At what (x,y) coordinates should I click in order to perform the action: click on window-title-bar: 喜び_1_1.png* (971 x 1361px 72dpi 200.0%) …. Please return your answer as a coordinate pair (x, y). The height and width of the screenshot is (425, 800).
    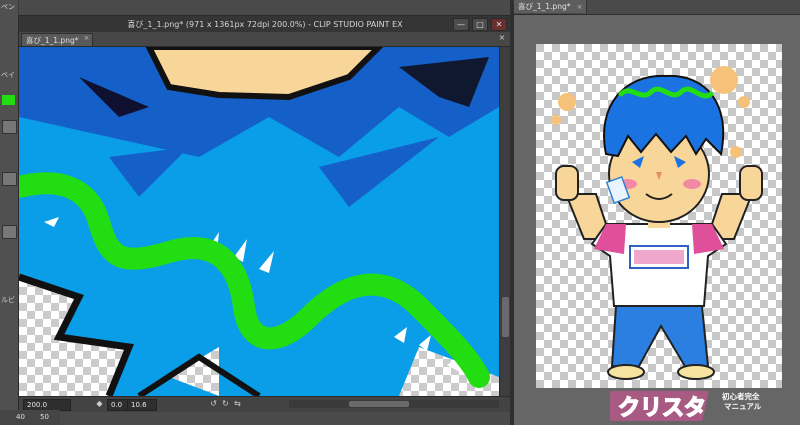
    Looking at the image, I should click on (265, 24).